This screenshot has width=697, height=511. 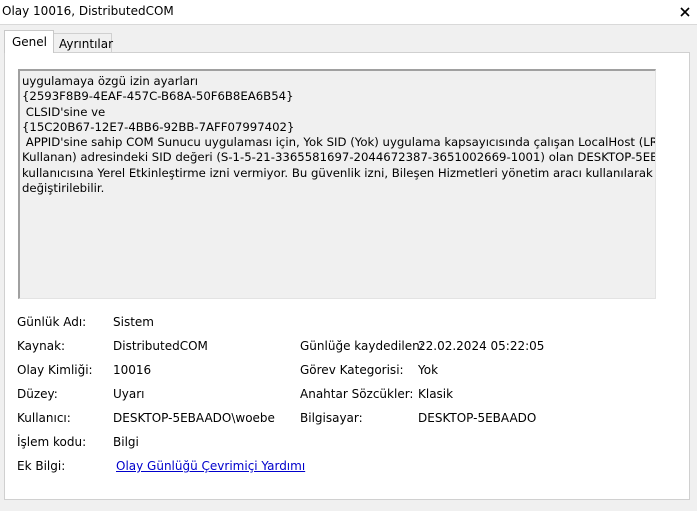 I want to click on description-line: değiştirilebilir., so click(x=63, y=188).